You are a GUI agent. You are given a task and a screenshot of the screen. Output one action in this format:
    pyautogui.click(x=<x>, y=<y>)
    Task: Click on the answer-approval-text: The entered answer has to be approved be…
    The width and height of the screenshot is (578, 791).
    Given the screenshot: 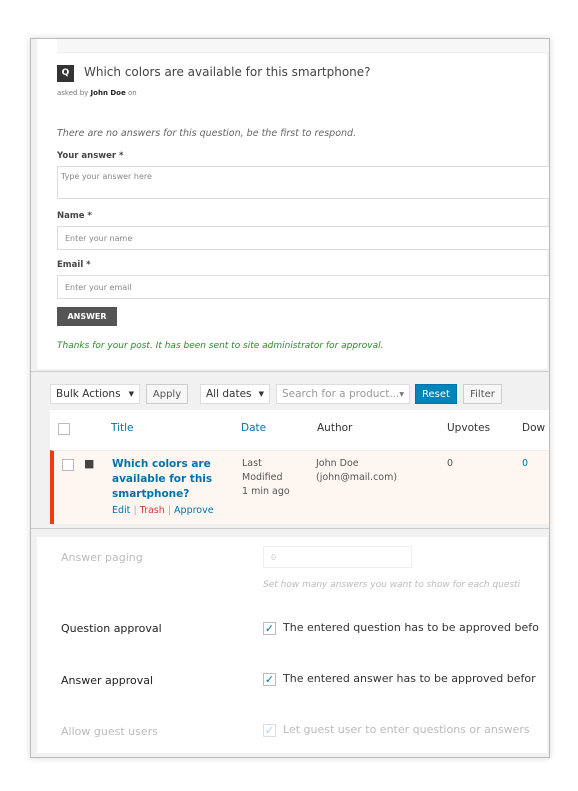 What is the action you would take?
    pyautogui.click(x=409, y=678)
    